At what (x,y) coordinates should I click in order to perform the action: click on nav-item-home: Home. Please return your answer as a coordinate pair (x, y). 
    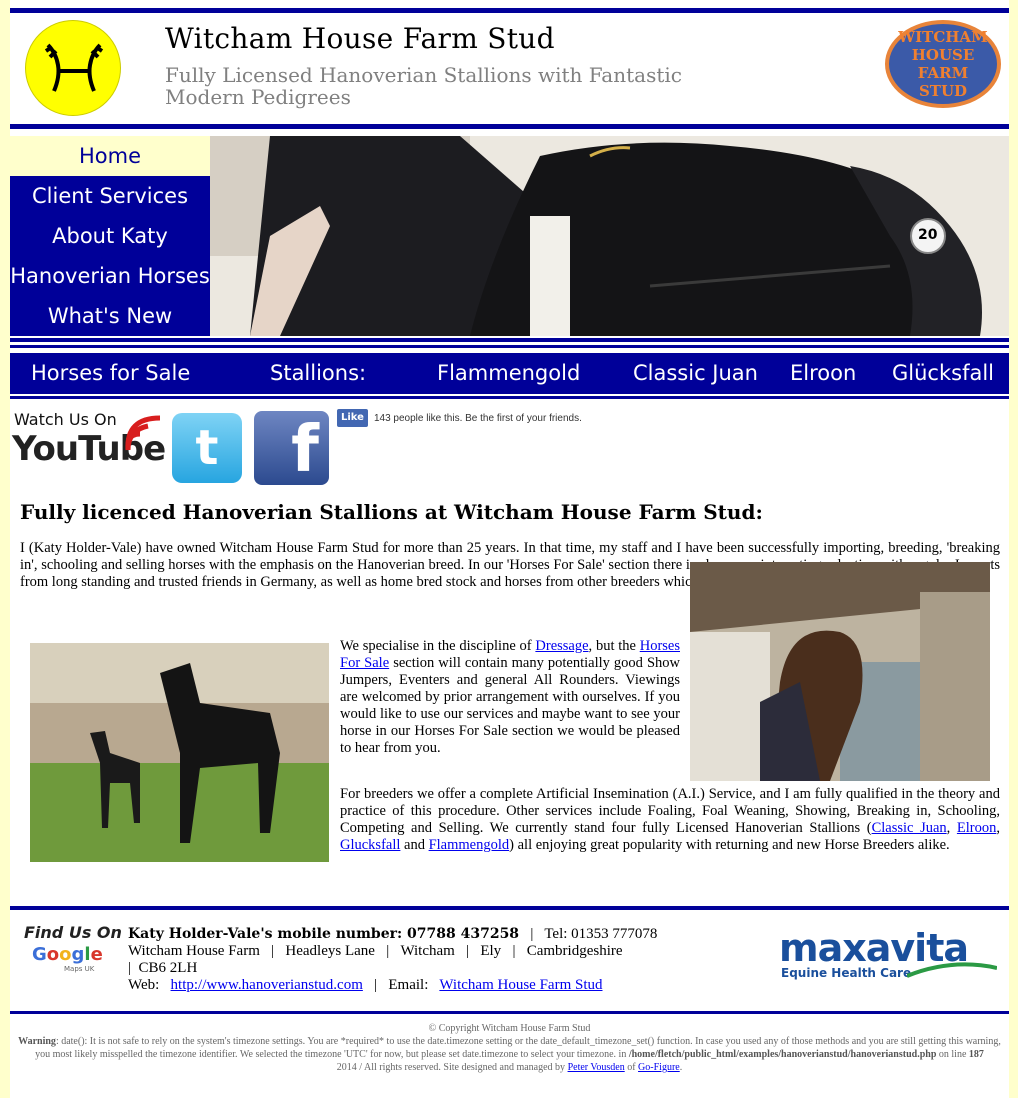
    Looking at the image, I should click on (110, 156).